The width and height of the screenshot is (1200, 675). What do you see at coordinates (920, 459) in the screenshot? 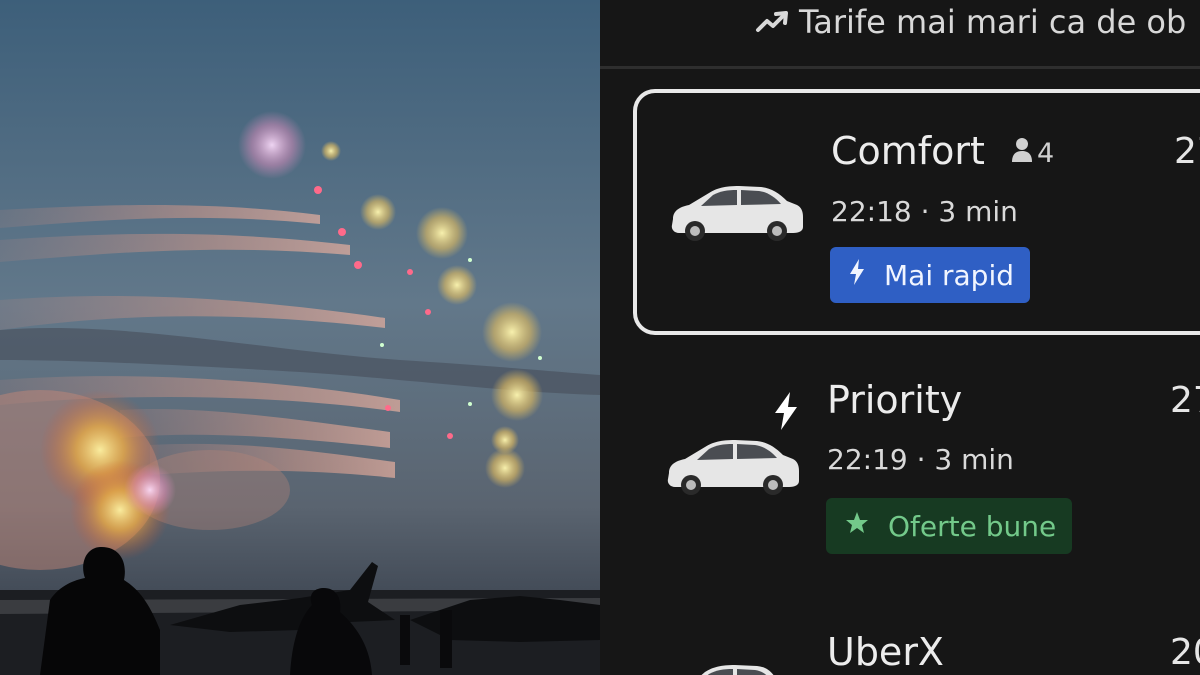
I see `option-eta: 22:19 · 3 min` at bounding box center [920, 459].